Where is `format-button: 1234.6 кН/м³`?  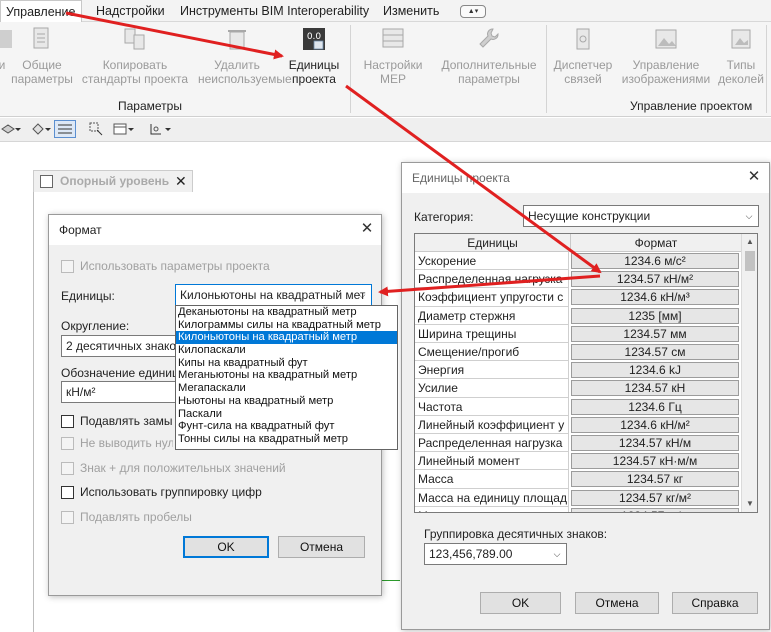 format-button: 1234.6 кН/м³ is located at coordinates (655, 297).